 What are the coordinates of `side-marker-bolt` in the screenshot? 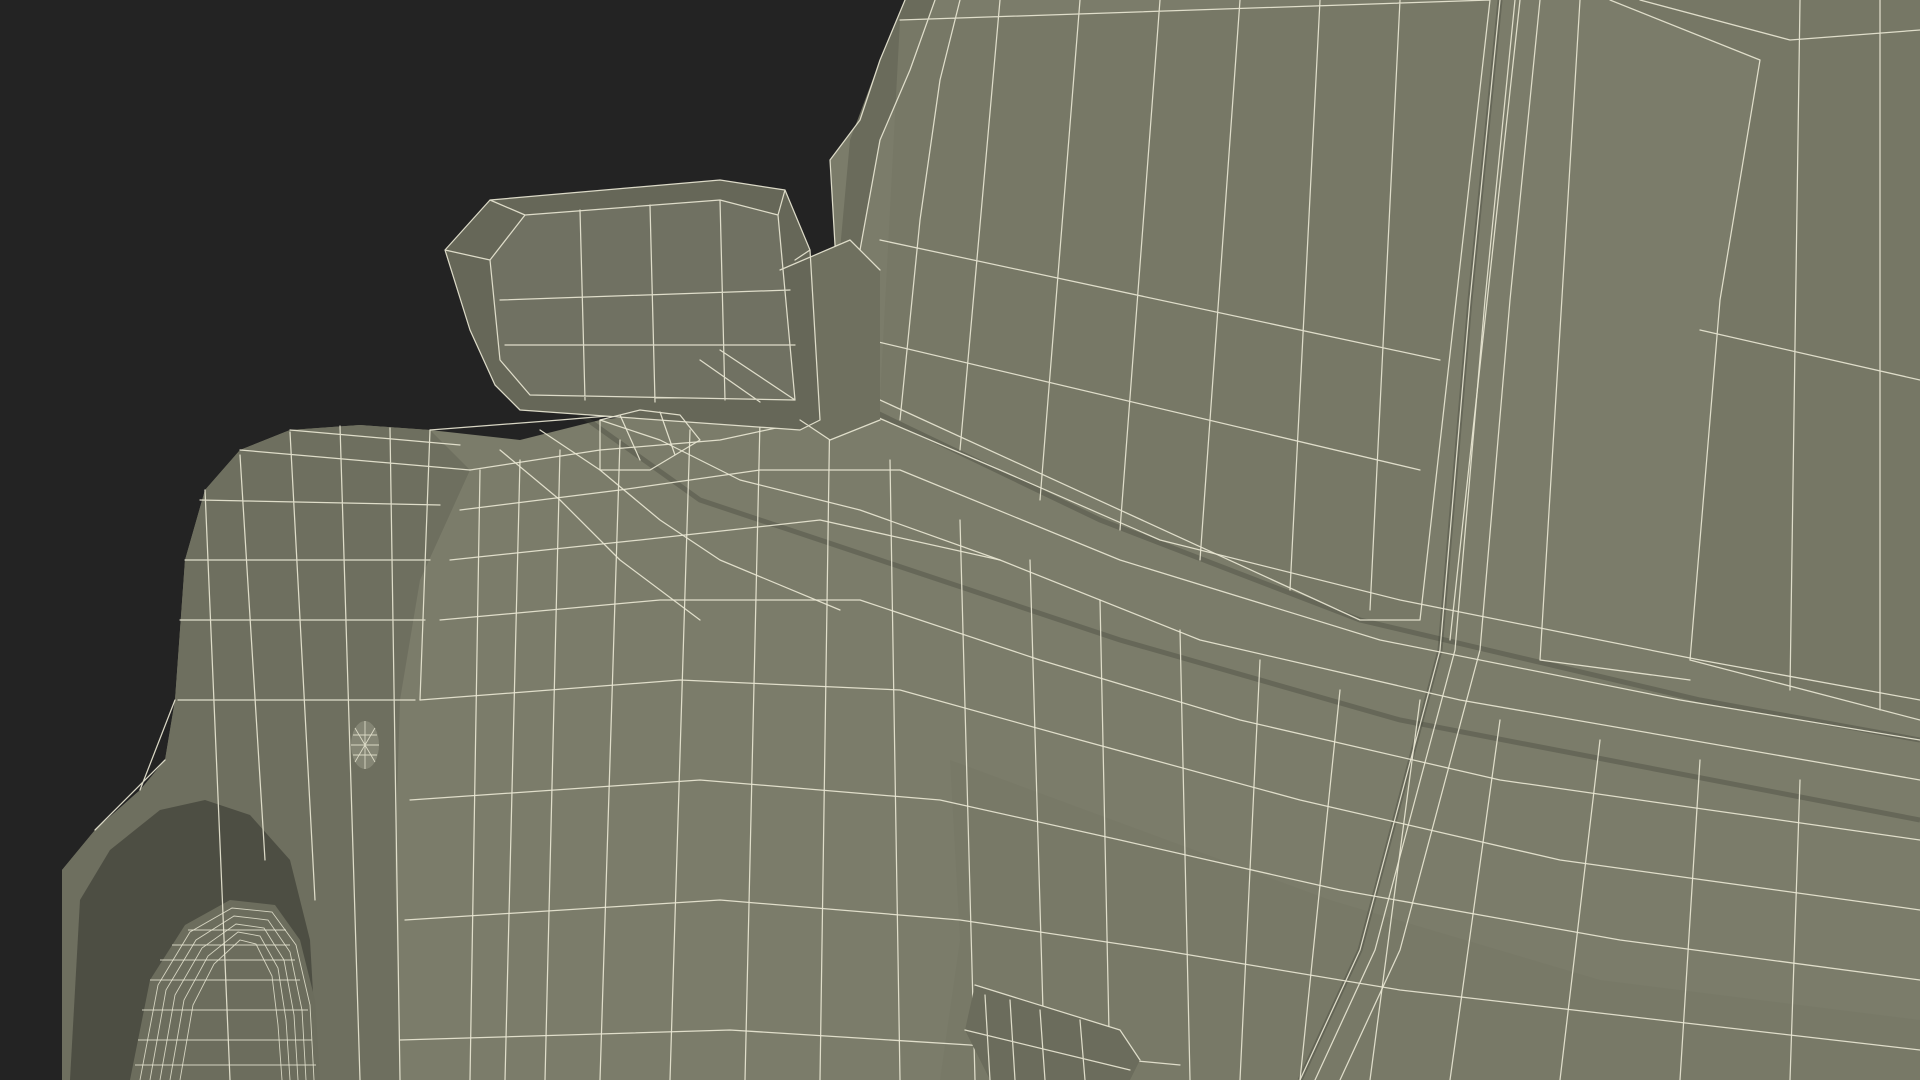 It's located at (365, 745).